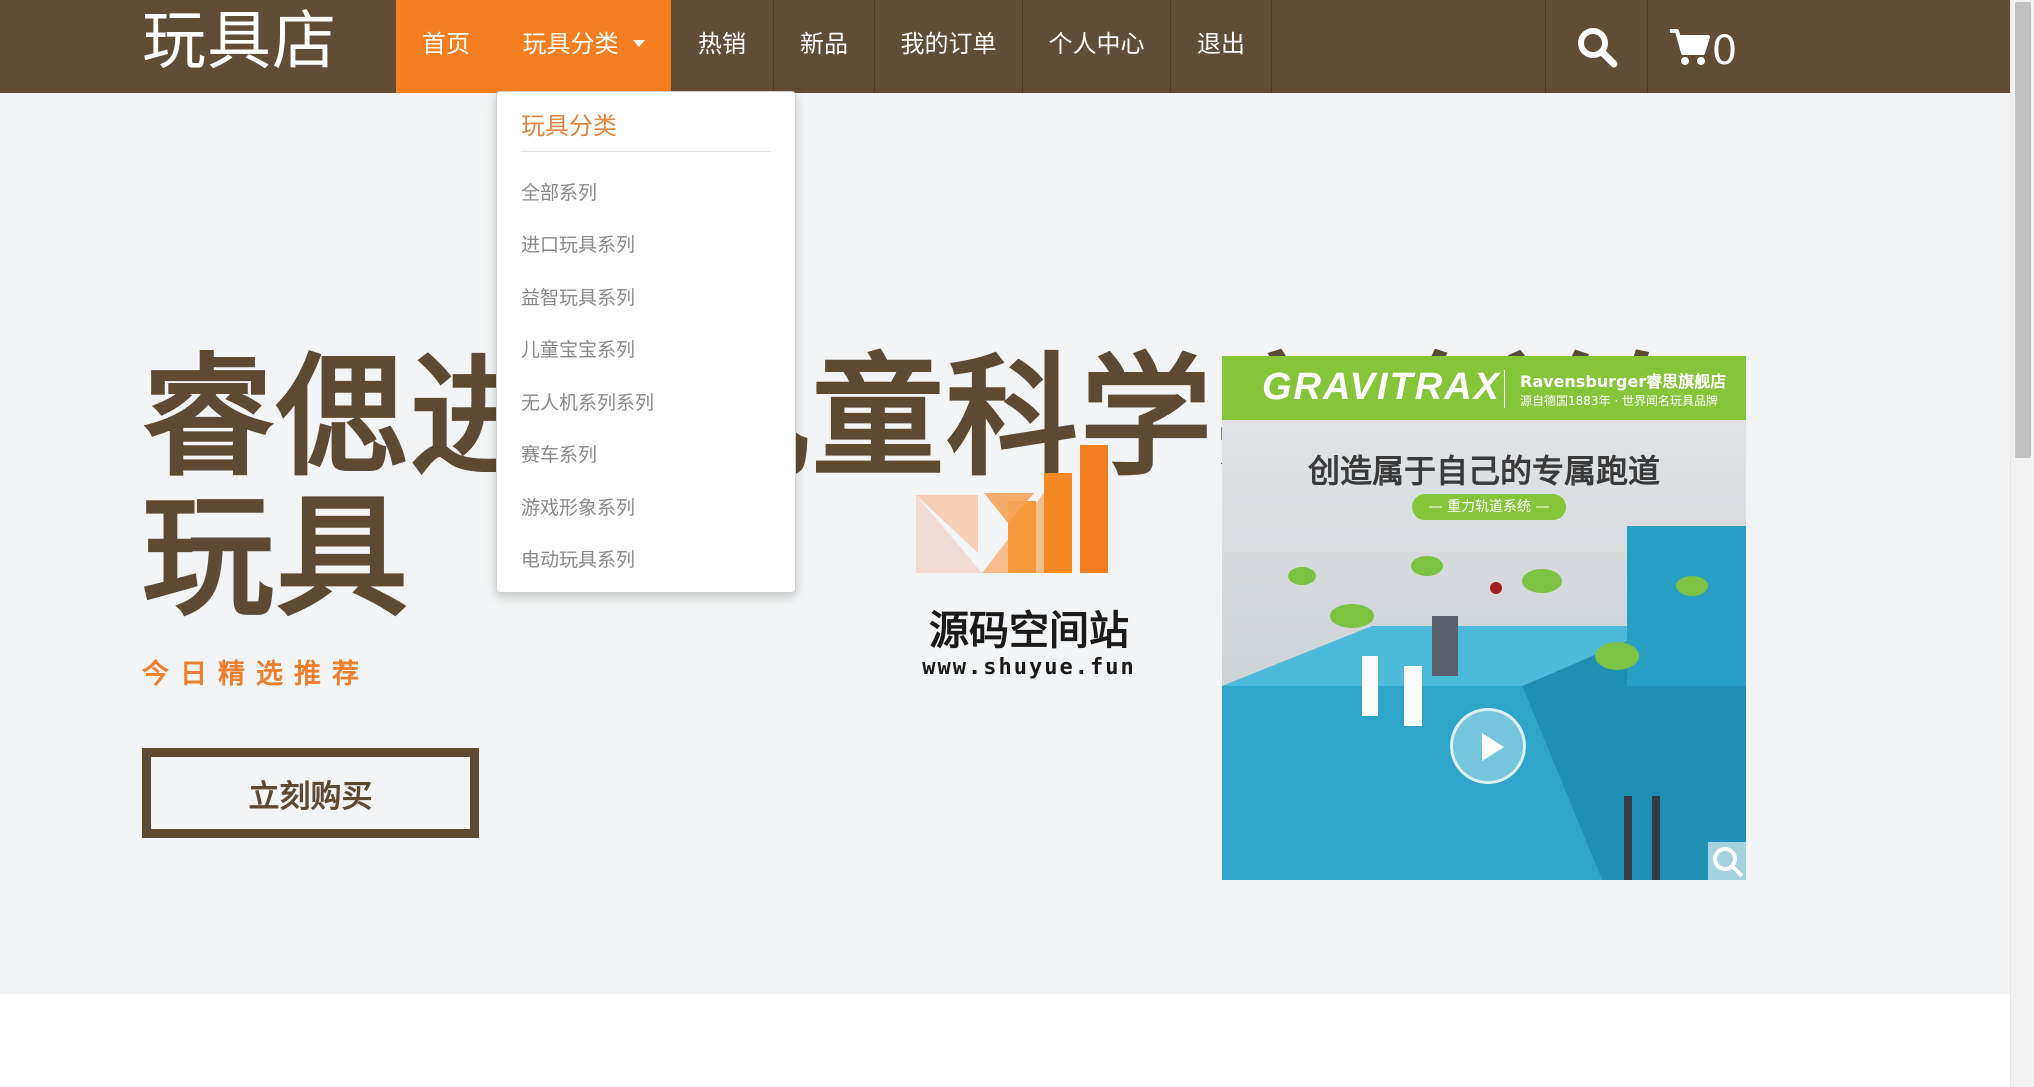 The image size is (2034, 1087). What do you see at coordinates (1623, 381) in the screenshot?
I see `product-brand: Ravensburger睿思旗舰店` at bounding box center [1623, 381].